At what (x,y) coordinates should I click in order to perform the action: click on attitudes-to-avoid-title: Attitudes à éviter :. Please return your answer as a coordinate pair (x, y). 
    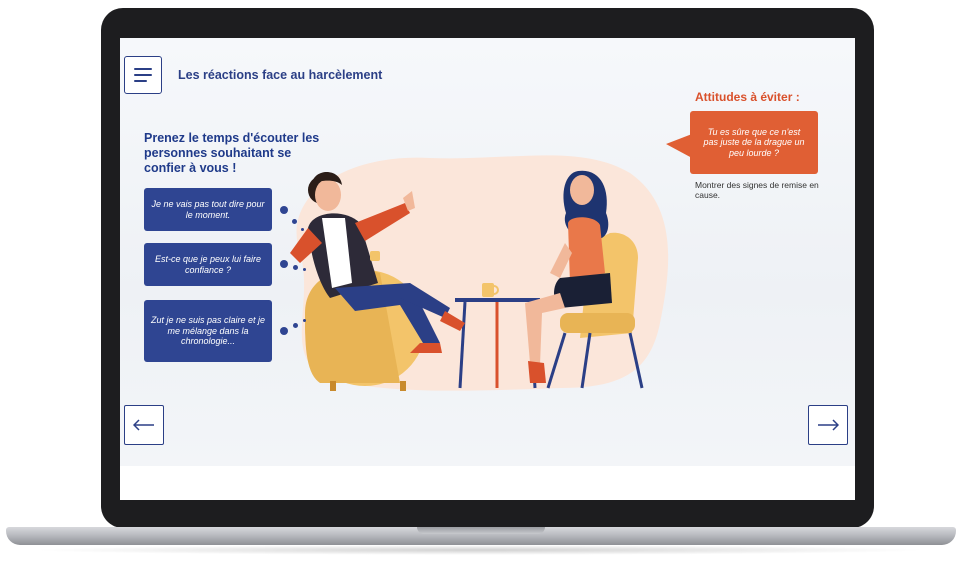
    Looking at the image, I should click on (747, 97).